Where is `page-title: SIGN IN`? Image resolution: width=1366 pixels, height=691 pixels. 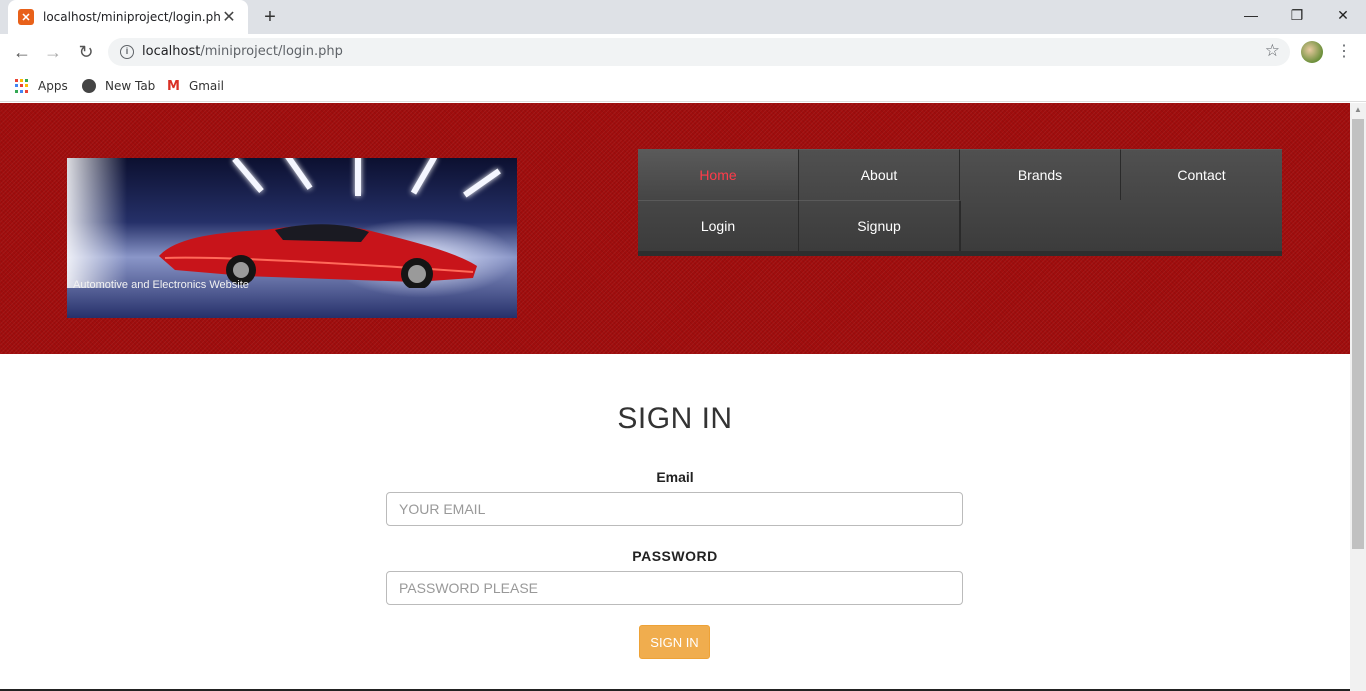
page-title: SIGN IN is located at coordinates (675, 418).